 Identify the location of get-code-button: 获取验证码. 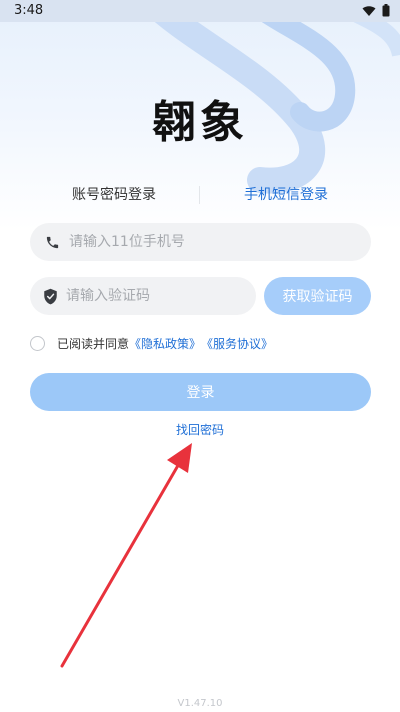
(317, 296).